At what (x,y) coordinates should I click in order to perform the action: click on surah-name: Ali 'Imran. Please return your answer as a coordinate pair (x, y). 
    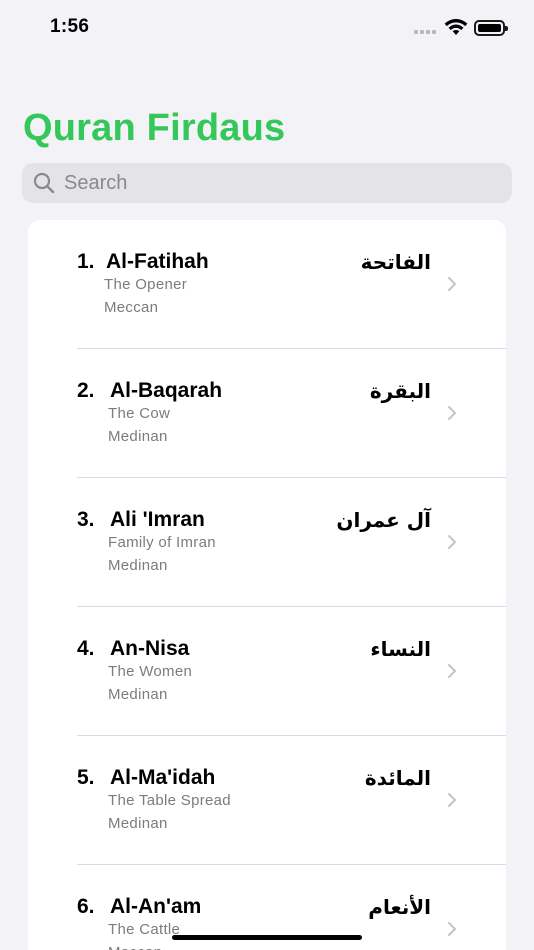
    Looking at the image, I should click on (157, 519).